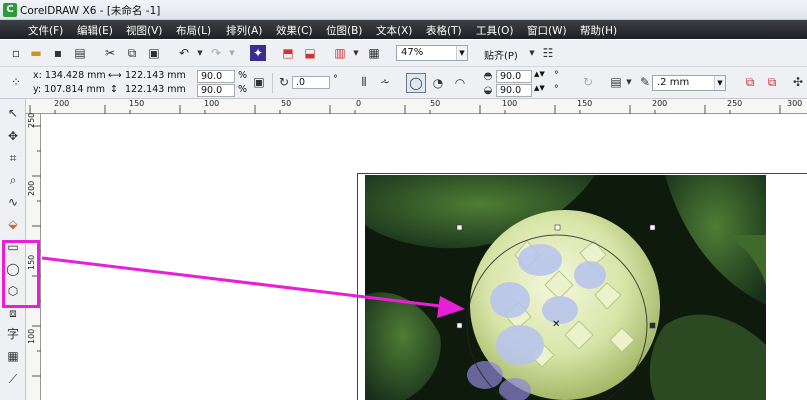 The image size is (807, 400). Describe the element at coordinates (374, 53) in the screenshot. I see `welcome-screen-icon: ▦` at that location.